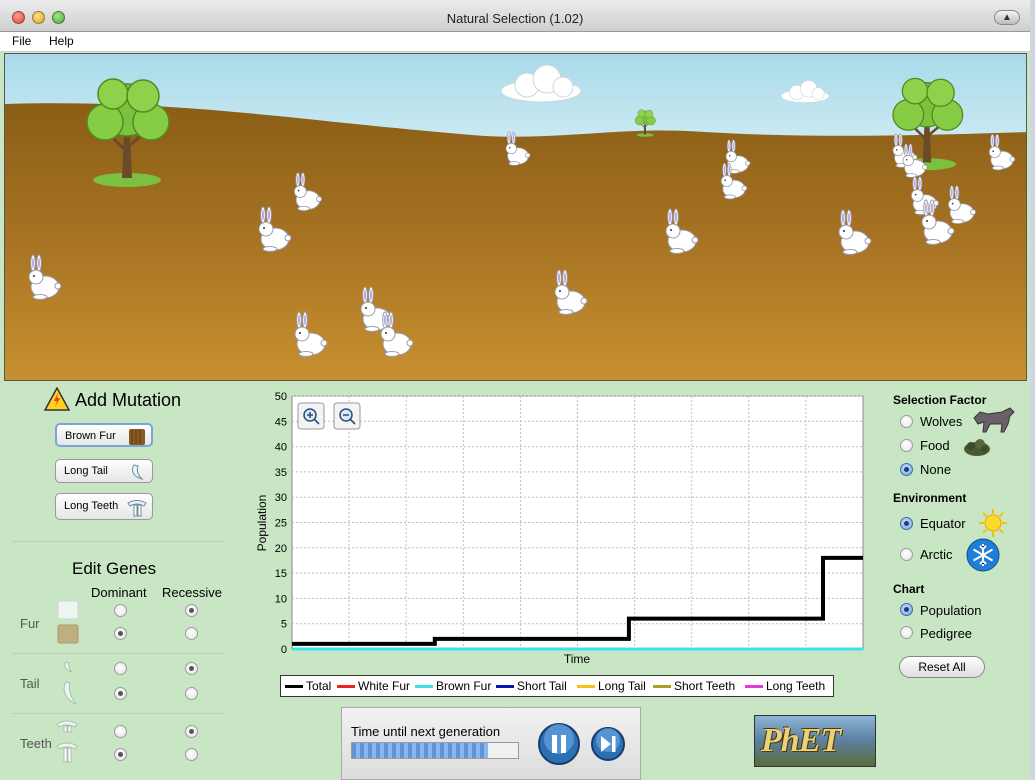  I want to click on y-tick-label: 25, so click(281, 524).